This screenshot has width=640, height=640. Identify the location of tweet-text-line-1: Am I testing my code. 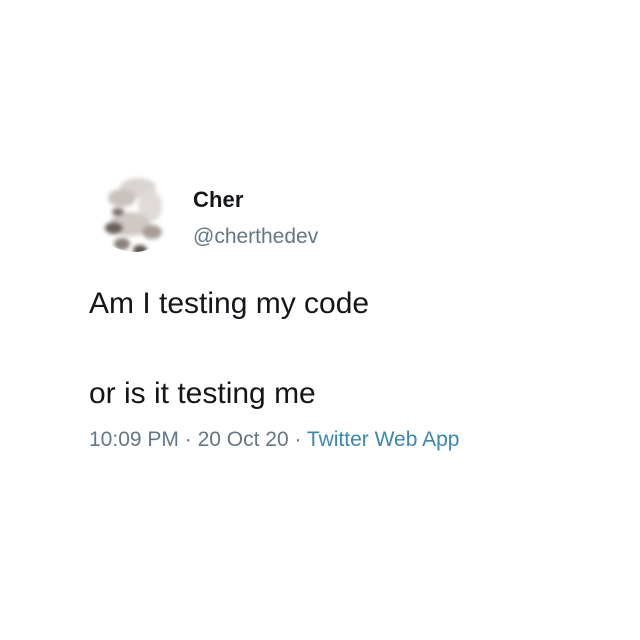
(229, 303).